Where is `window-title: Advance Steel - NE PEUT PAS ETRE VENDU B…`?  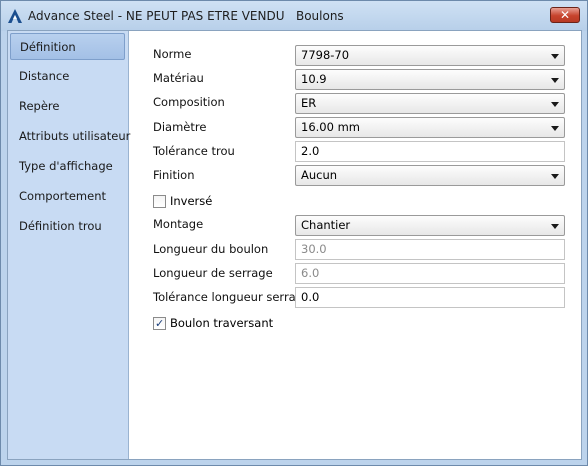 window-title: Advance Steel - NE PEUT PAS ETRE VENDU B… is located at coordinates (186, 16).